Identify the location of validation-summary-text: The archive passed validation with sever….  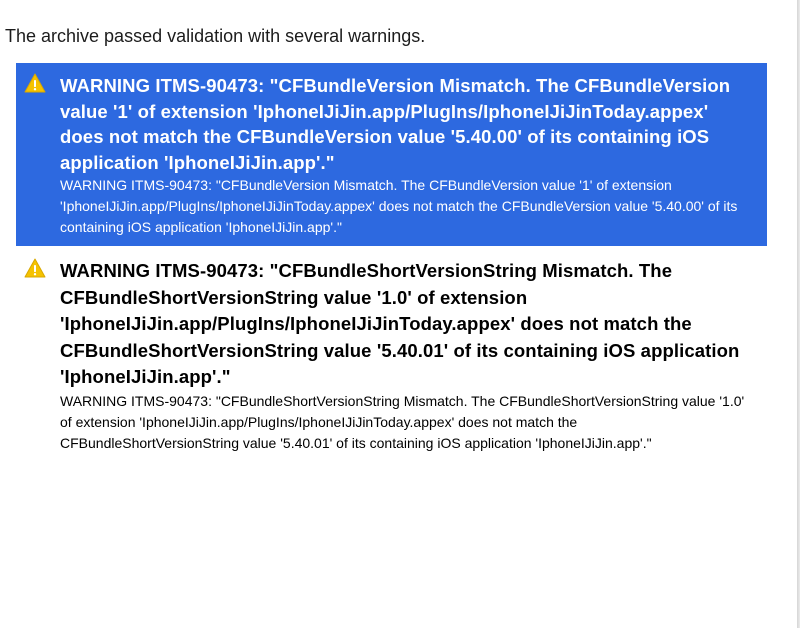
(215, 36).